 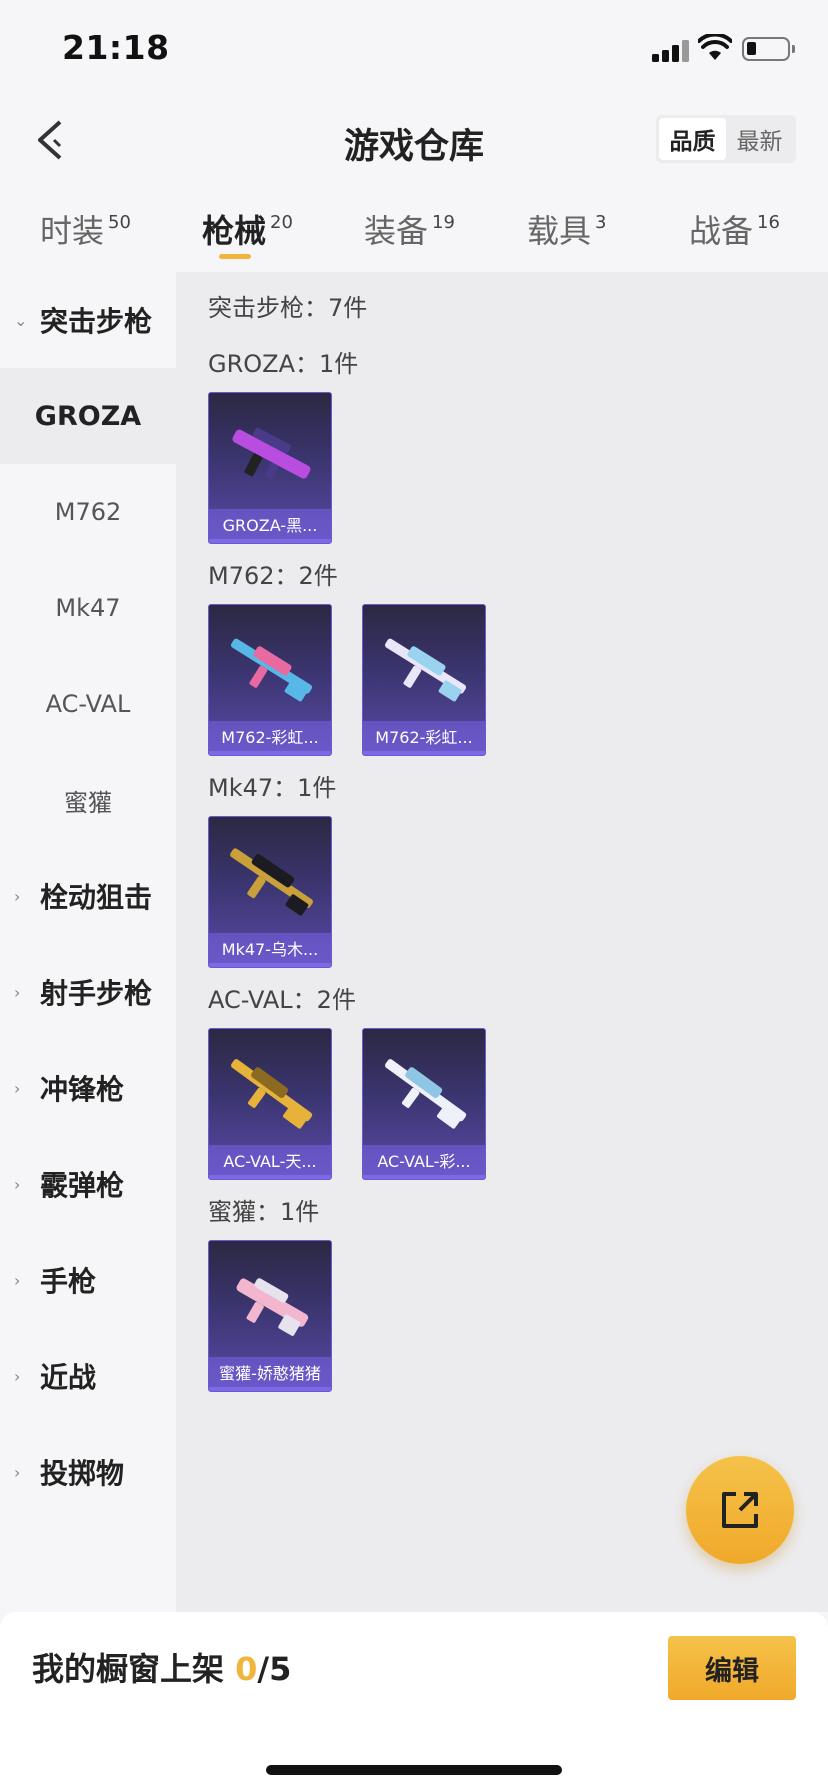 I want to click on tab-firearms: 枪械 20, so click(x=247, y=229).